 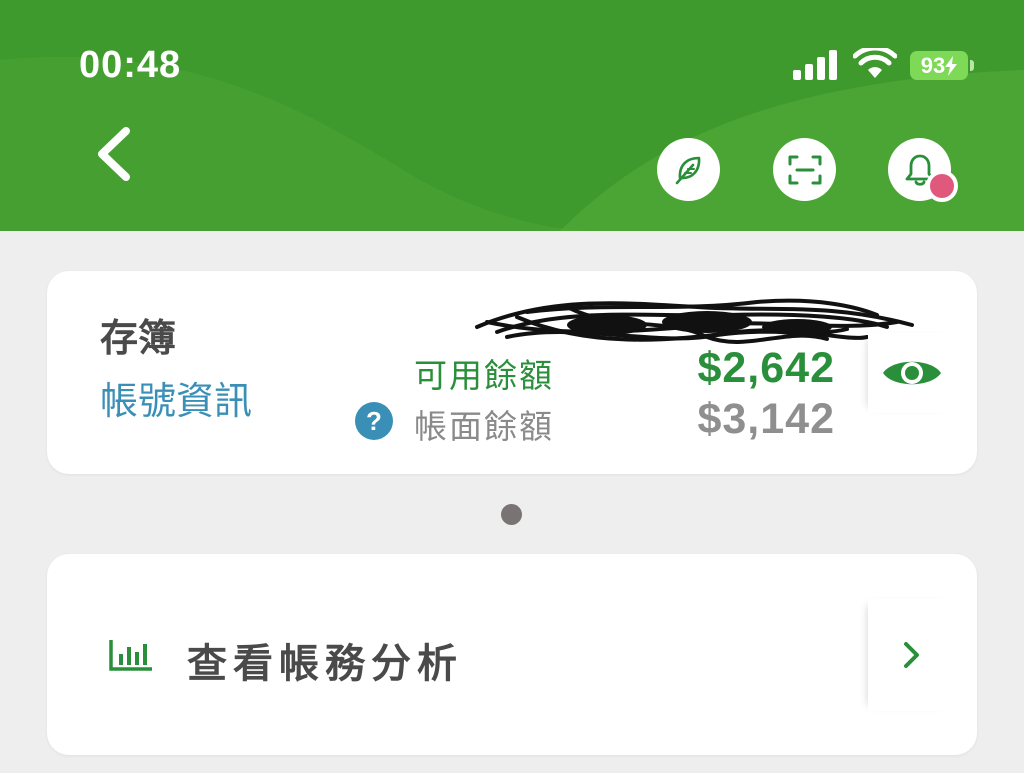 What do you see at coordinates (374, 421) in the screenshot?
I see `help-icon: ?` at bounding box center [374, 421].